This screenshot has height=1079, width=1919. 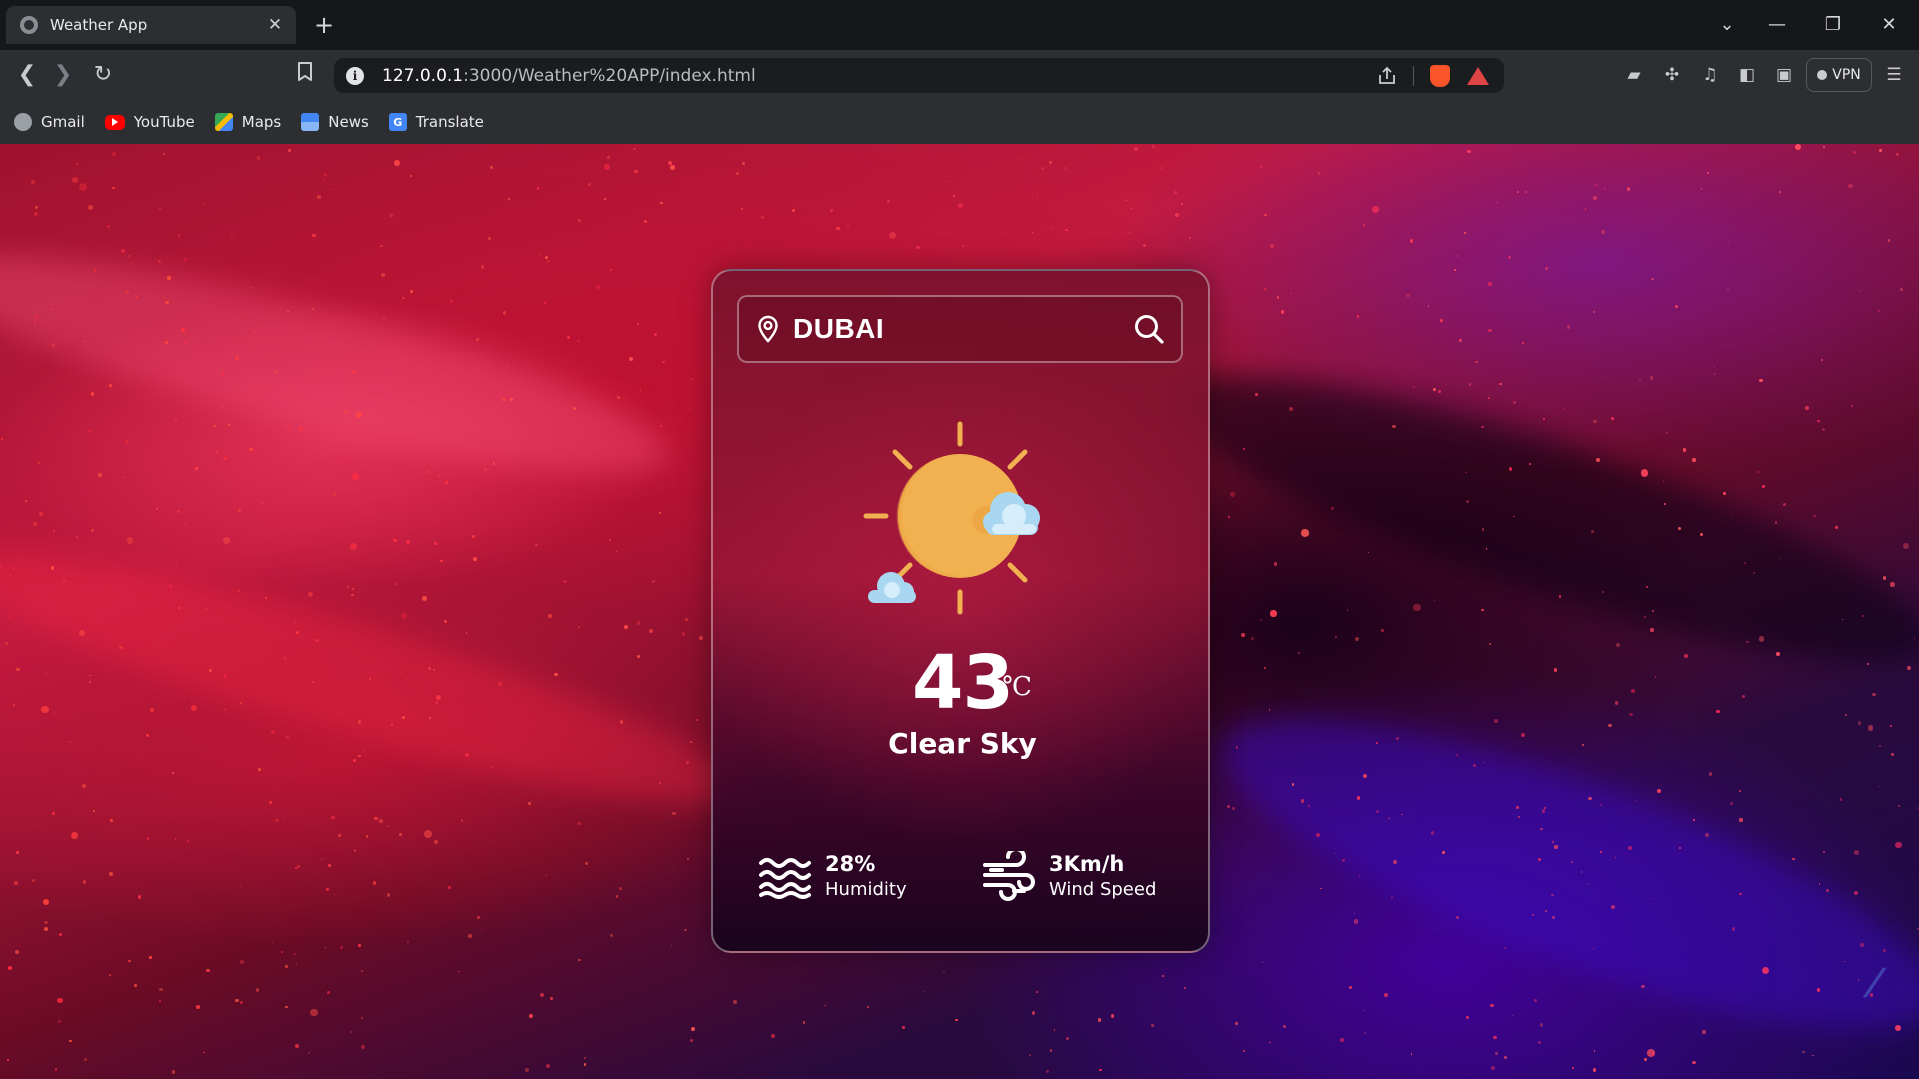 I want to click on close-window-button: ✕, so click(x=1889, y=25).